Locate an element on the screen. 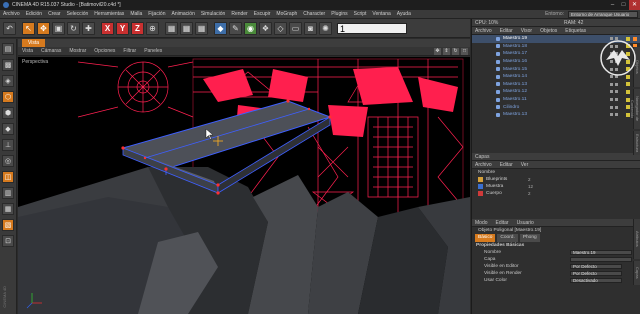 The image size is (640, 314). rotate-icon: ↻ is located at coordinates (73, 28).